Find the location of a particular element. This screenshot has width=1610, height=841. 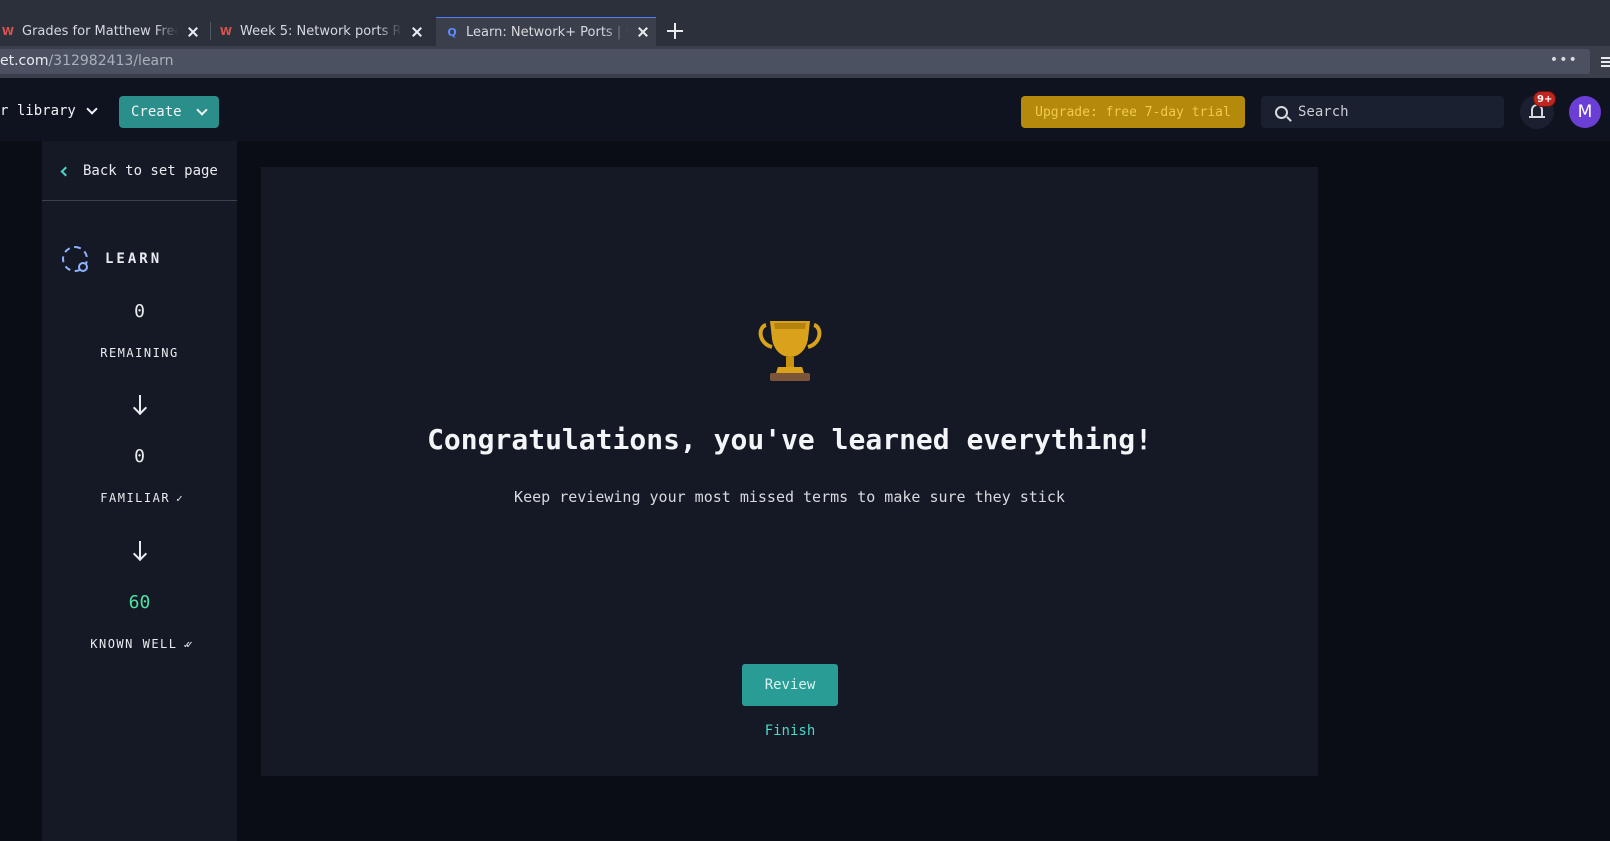

tab-title: Week 5: Network ports Review is located at coordinates (321, 31).